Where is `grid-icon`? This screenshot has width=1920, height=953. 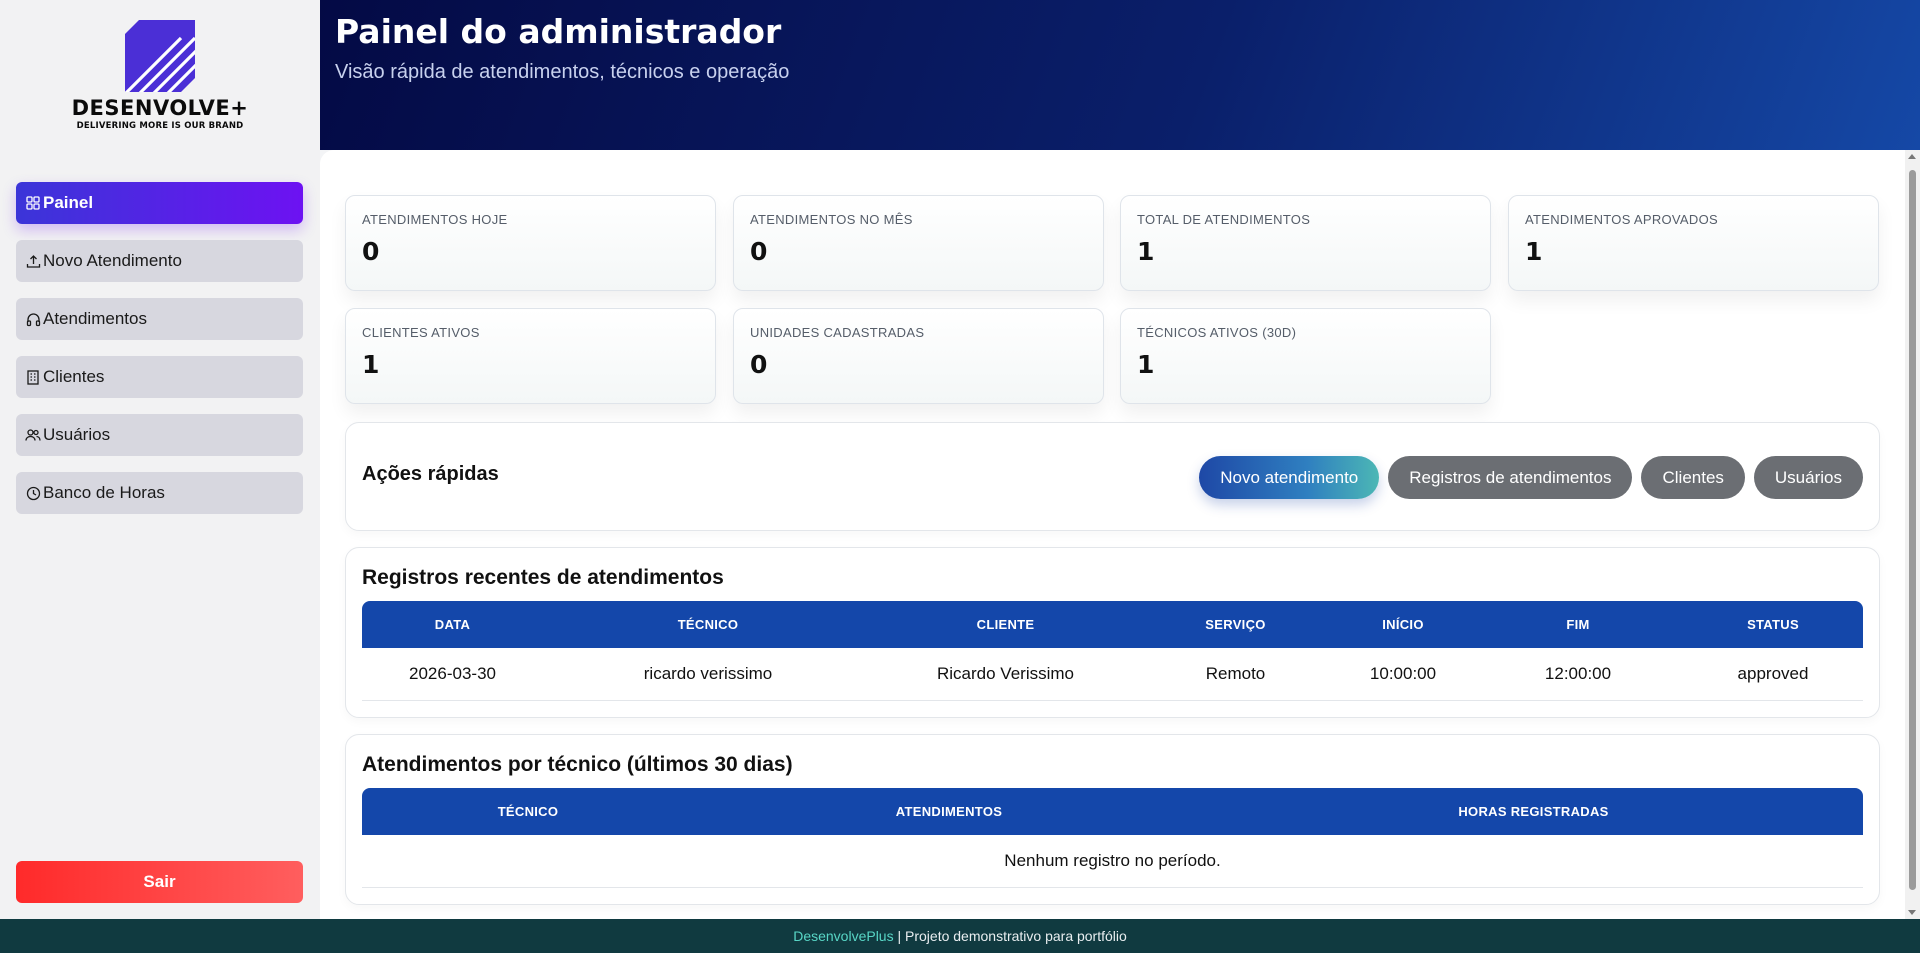 grid-icon is located at coordinates (33, 203).